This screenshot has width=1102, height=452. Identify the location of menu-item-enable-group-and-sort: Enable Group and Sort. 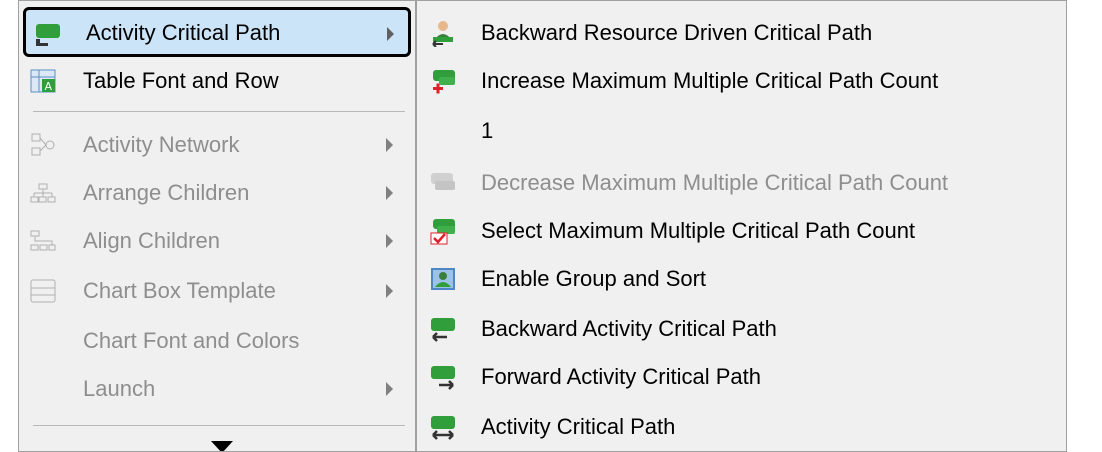
(741, 279).